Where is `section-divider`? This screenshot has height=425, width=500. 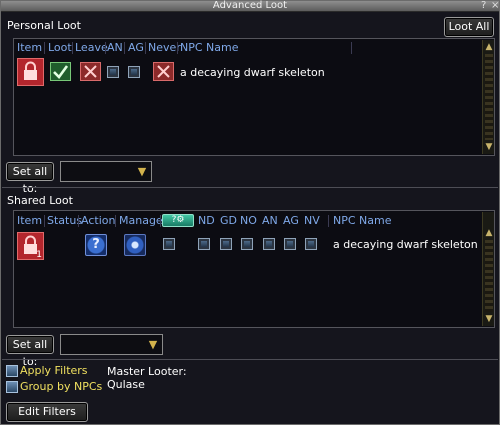 section-divider is located at coordinates (250, 187).